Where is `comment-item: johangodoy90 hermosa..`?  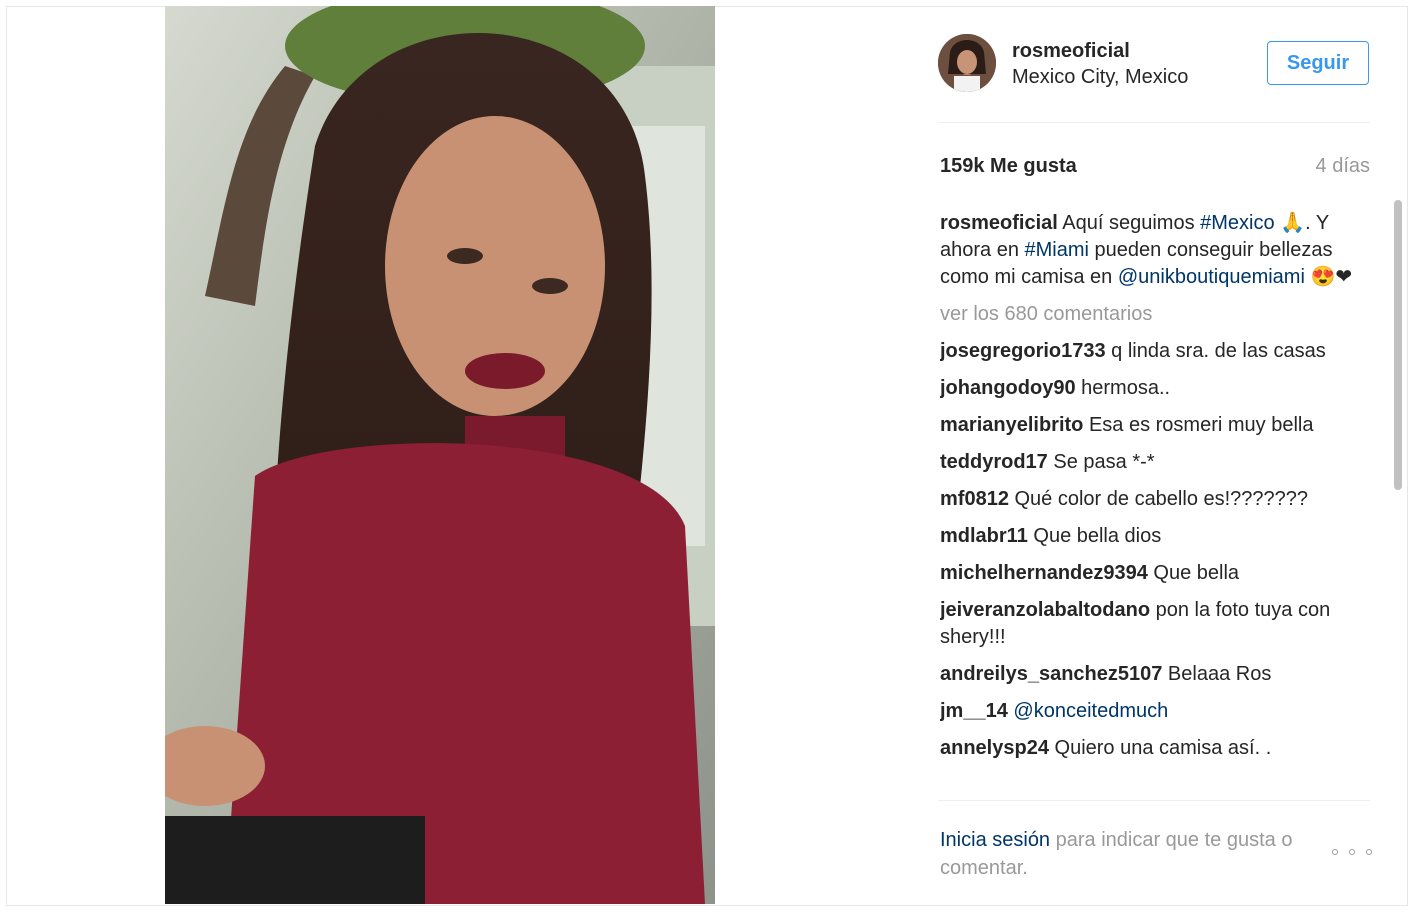 comment-item: johangodoy90 hermosa.. is located at coordinates (1150, 388).